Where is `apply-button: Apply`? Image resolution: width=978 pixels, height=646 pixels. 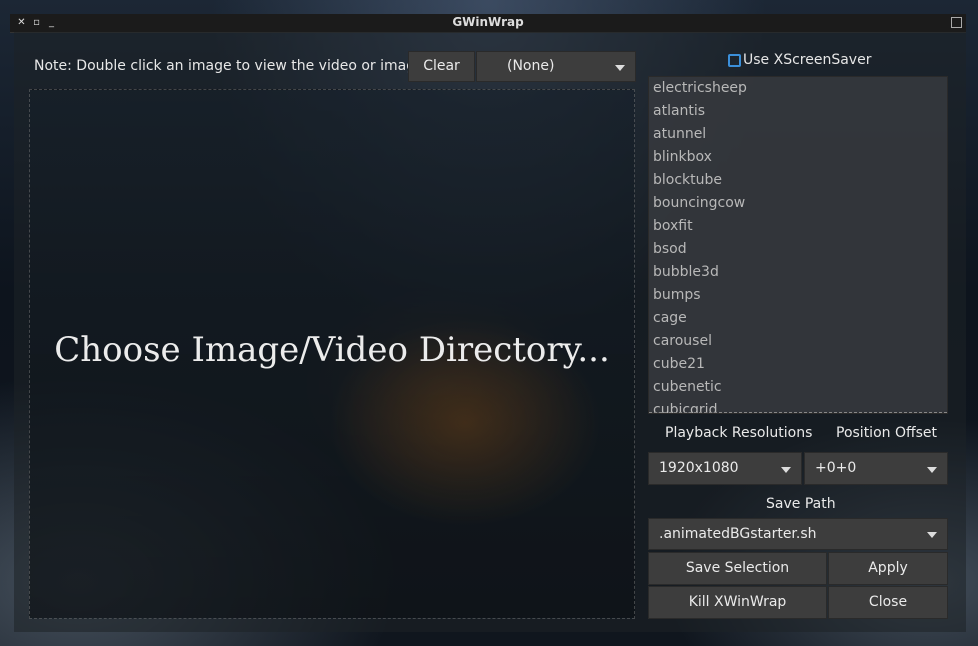
apply-button: Apply is located at coordinates (888, 568).